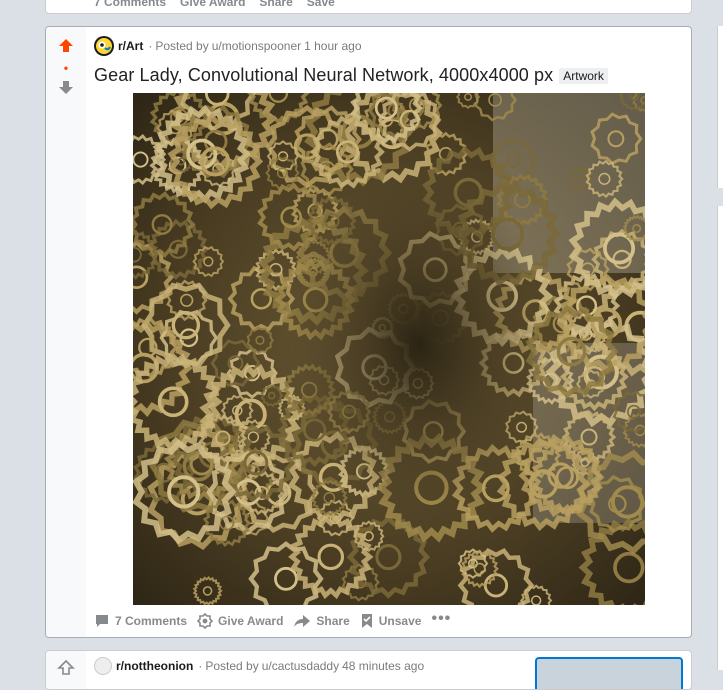 The image size is (723, 690). What do you see at coordinates (321, 4) in the screenshot?
I see `previous-save-button: Save` at bounding box center [321, 4].